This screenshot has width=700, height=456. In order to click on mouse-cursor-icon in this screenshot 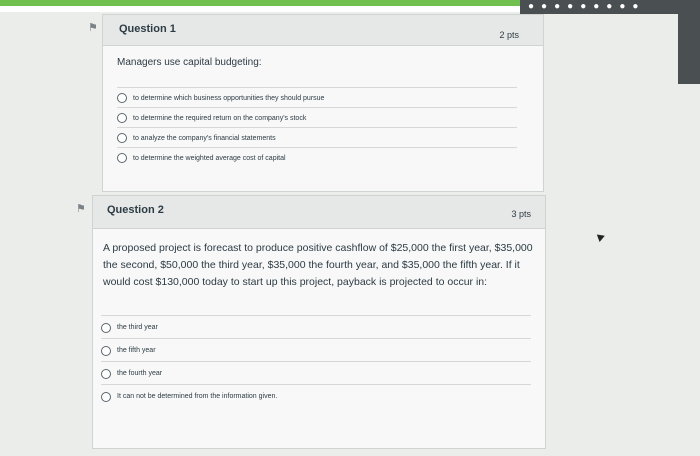, I will do `click(601, 237)`.